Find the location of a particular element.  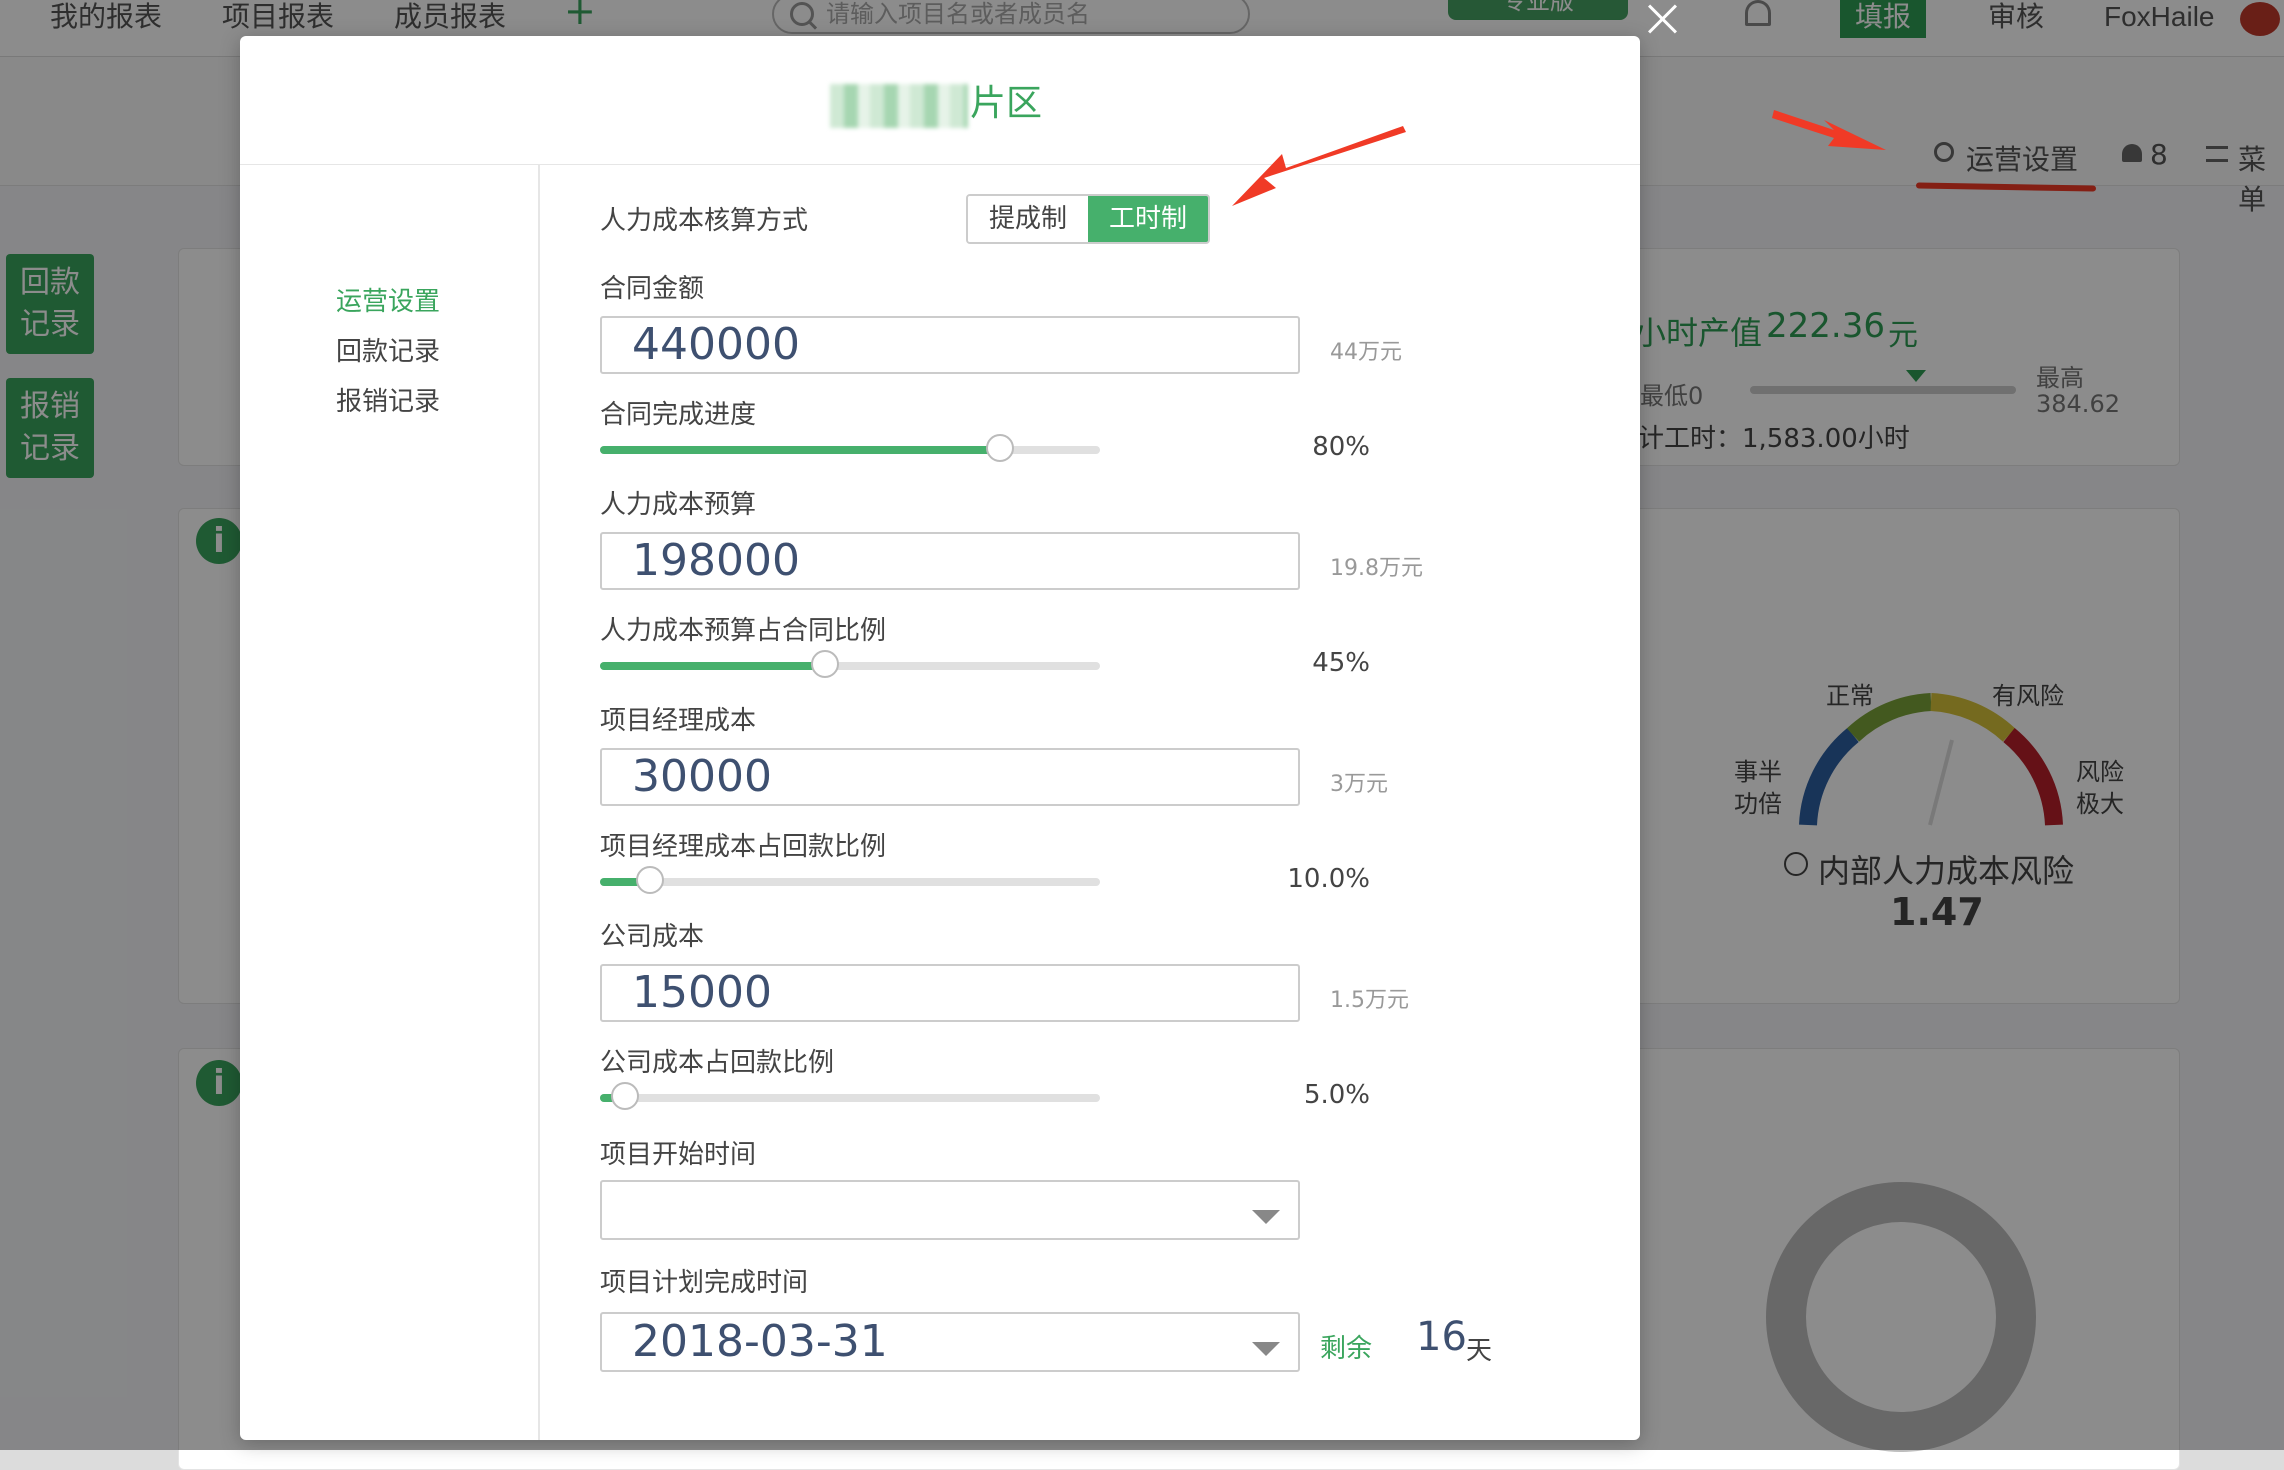

annotation-arrows is located at coordinates (1559, 158).